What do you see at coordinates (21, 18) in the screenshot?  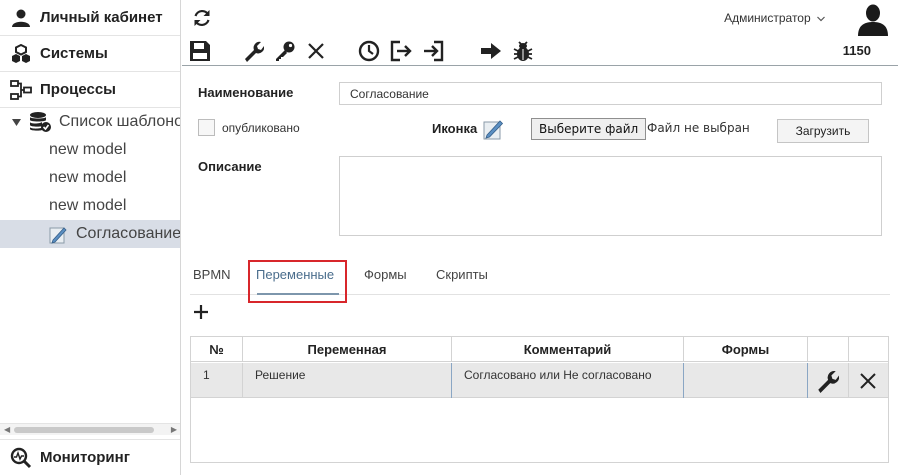 I see `user-icon` at bounding box center [21, 18].